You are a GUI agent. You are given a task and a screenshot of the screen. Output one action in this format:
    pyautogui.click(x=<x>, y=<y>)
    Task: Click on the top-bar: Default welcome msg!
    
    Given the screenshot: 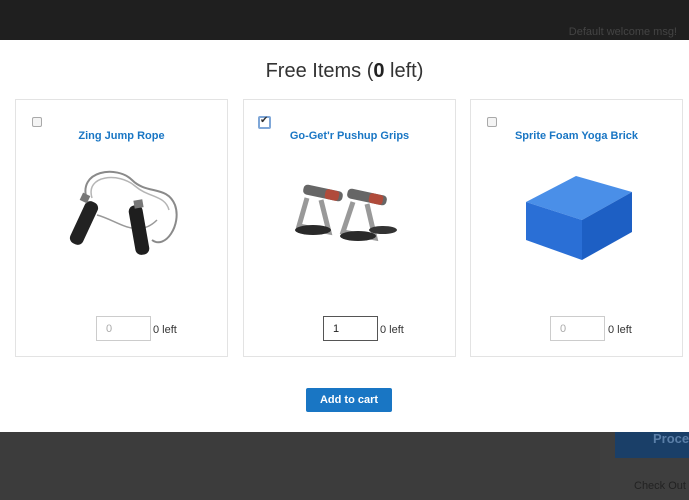 What is the action you would take?
    pyautogui.click(x=344, y=20)
    